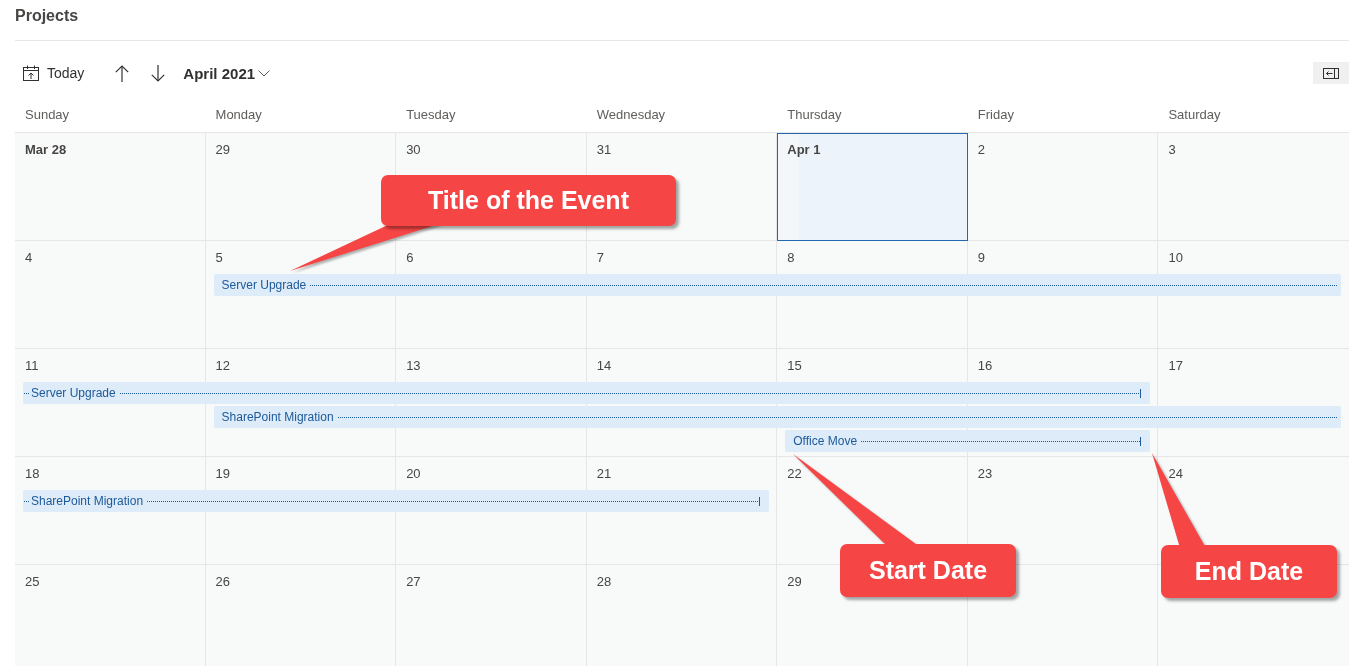 The image size is (1355, 666). I want to click on day-number: 2, so click(981, 150).